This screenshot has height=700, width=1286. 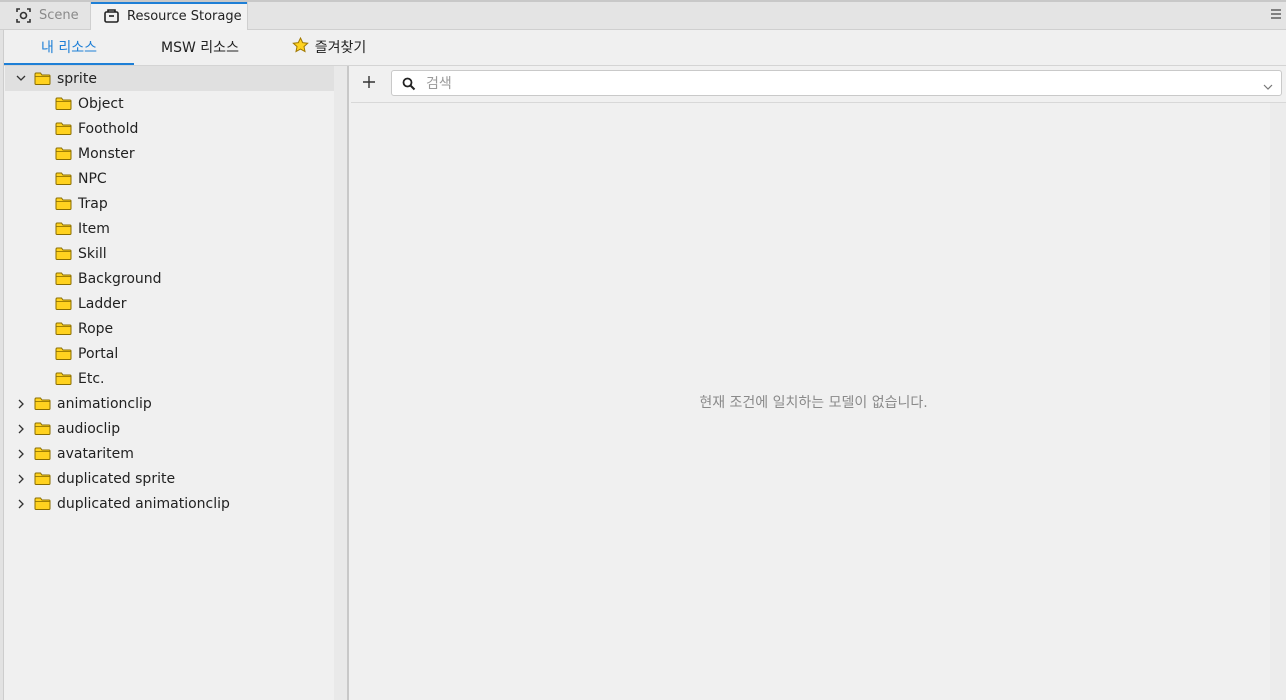 What do you see at coordinates (369, 82) in the screenshot?
I see `add-icon` at bounding box center [369, 82].